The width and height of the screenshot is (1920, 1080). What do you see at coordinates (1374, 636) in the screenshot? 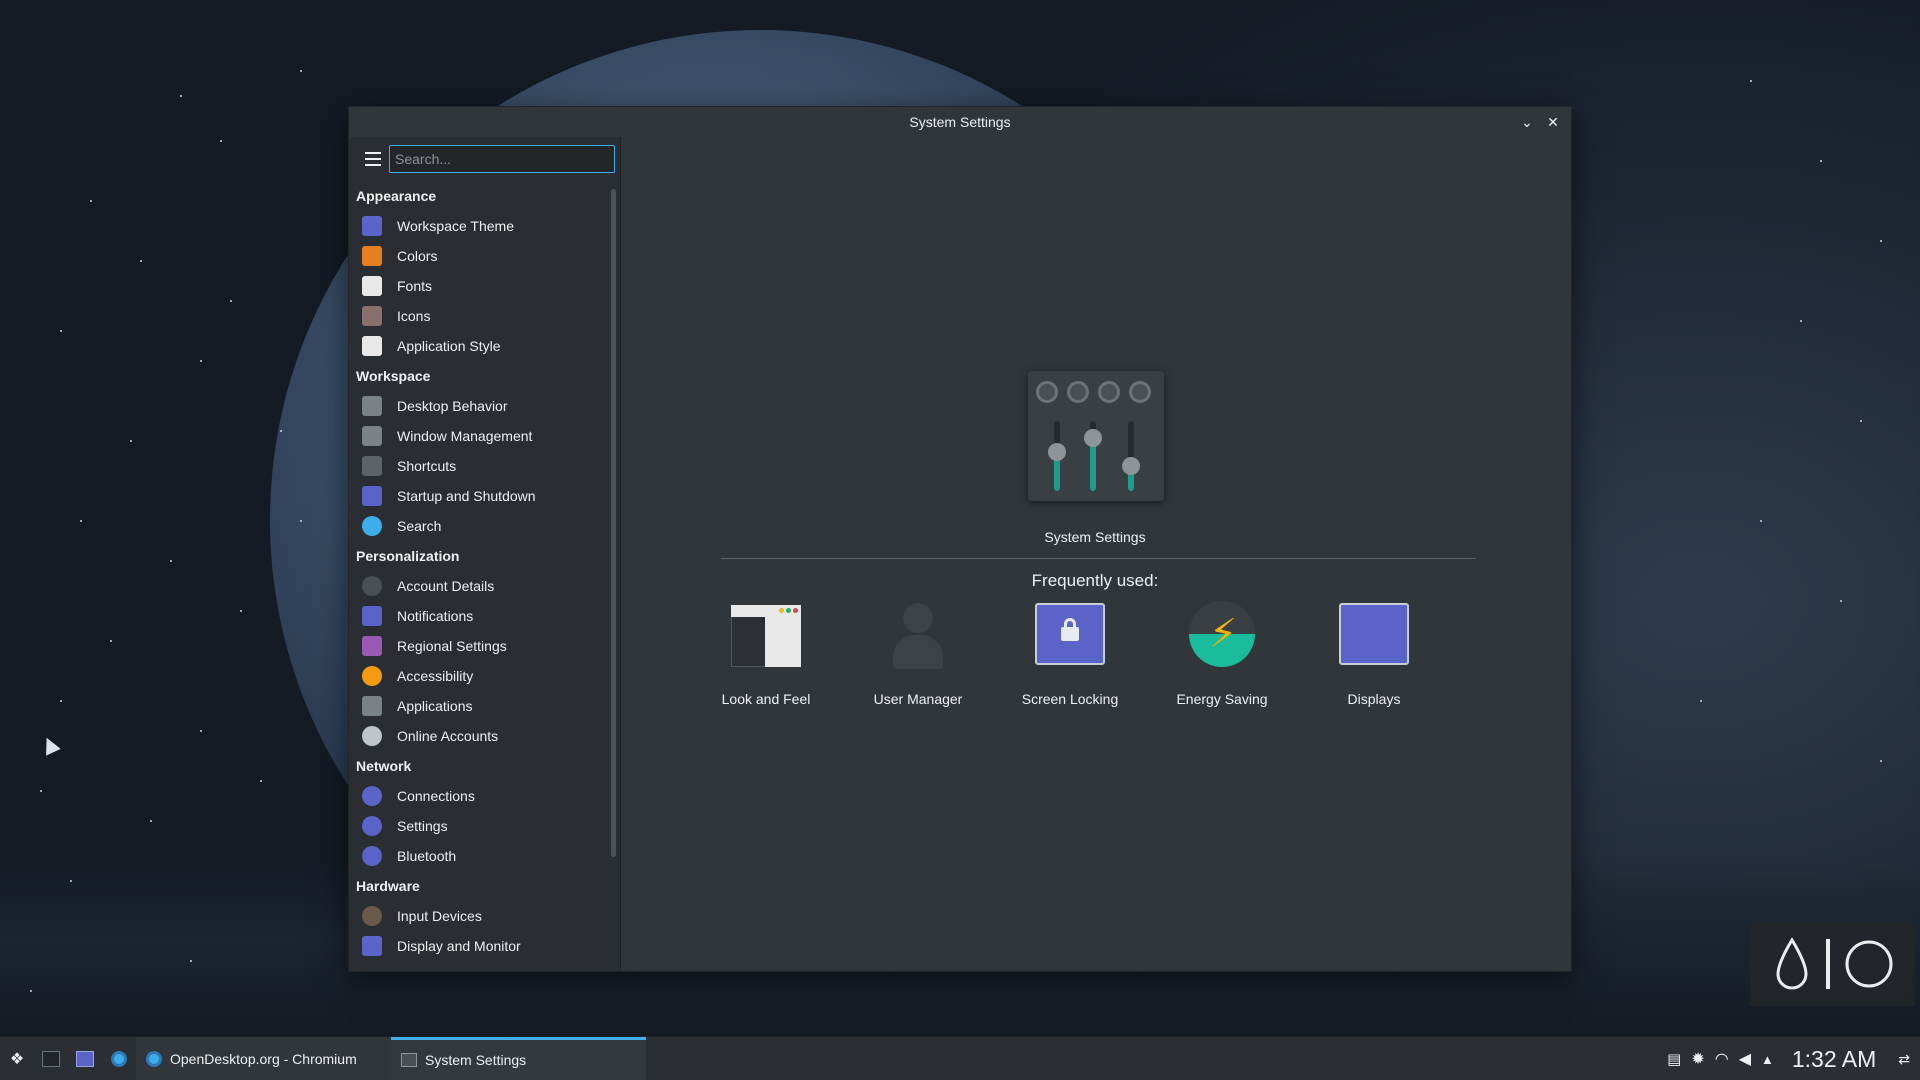
I see `displays-icon` at bounding box center [1374, 636].